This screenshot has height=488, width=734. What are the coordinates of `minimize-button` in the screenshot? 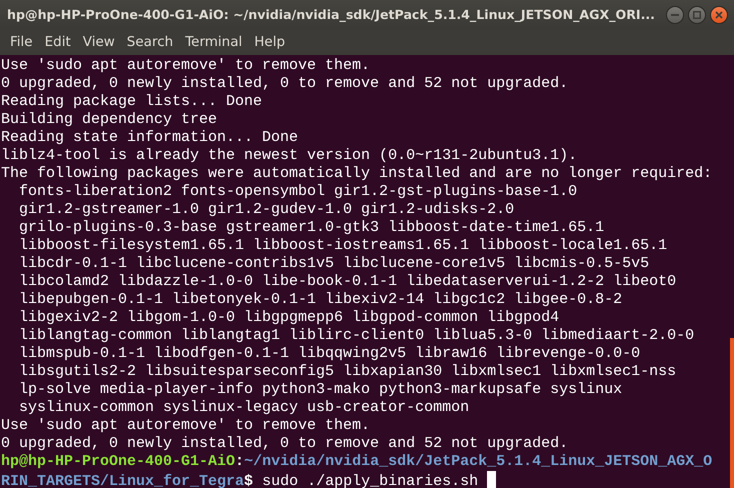 It's located at (675, 15).